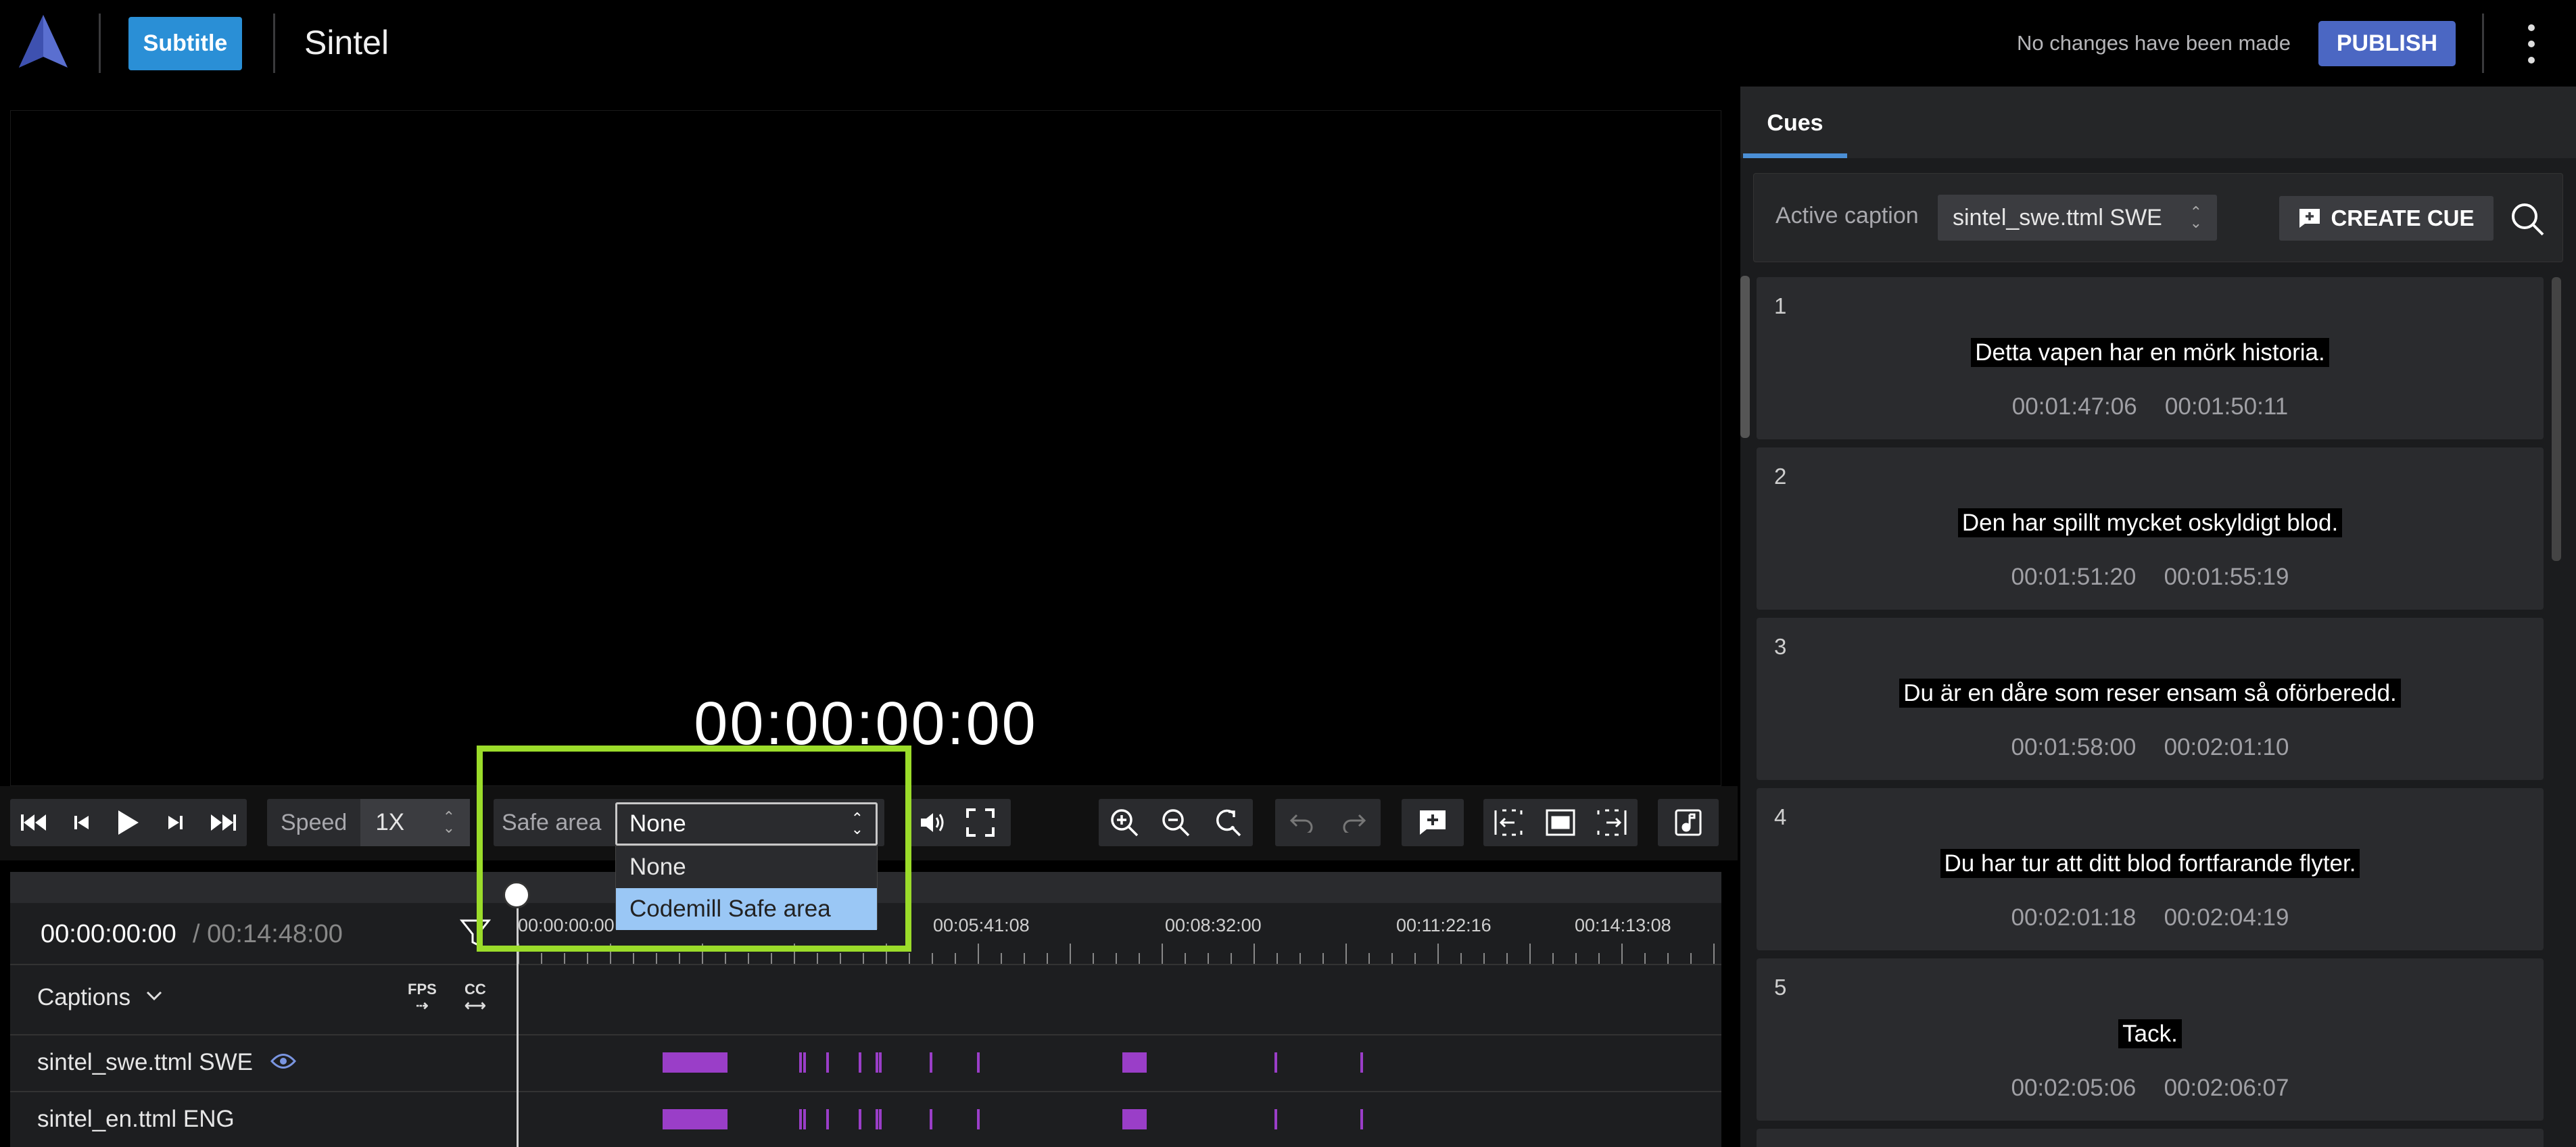 The width and height of the screenshot is (2576, 1147). I want to click on zoom-out-icon, so click(1175, 822).